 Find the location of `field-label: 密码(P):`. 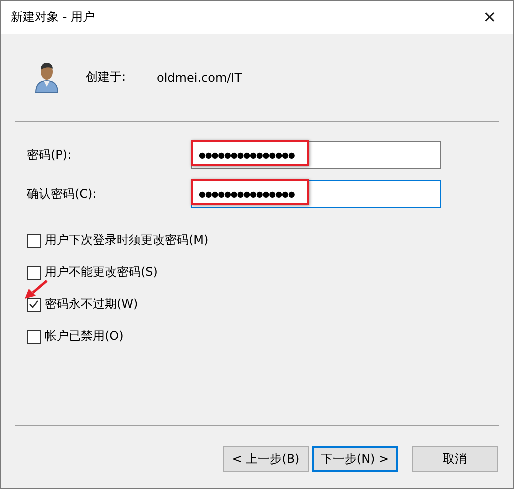

field-label: 密码(P): is located at coordinates (50, 155).